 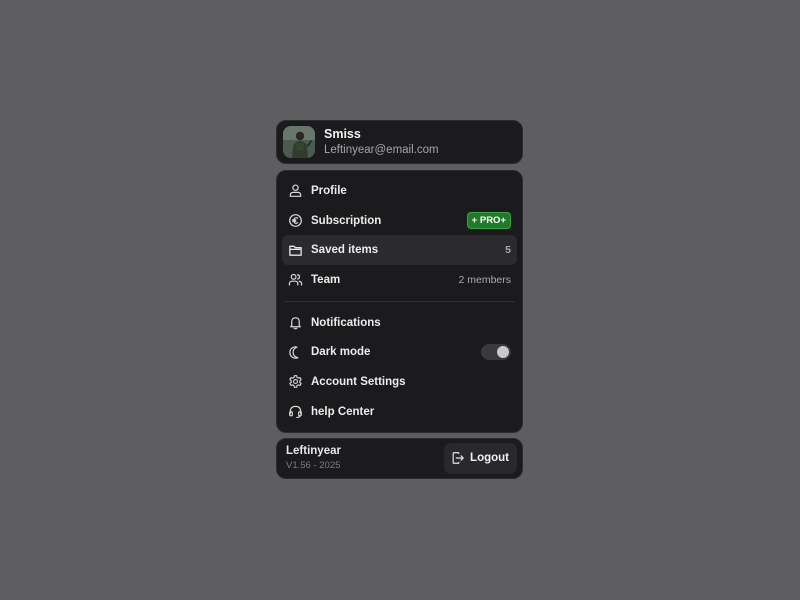 I want to click on headset-icon, so click(x=295, y=411).